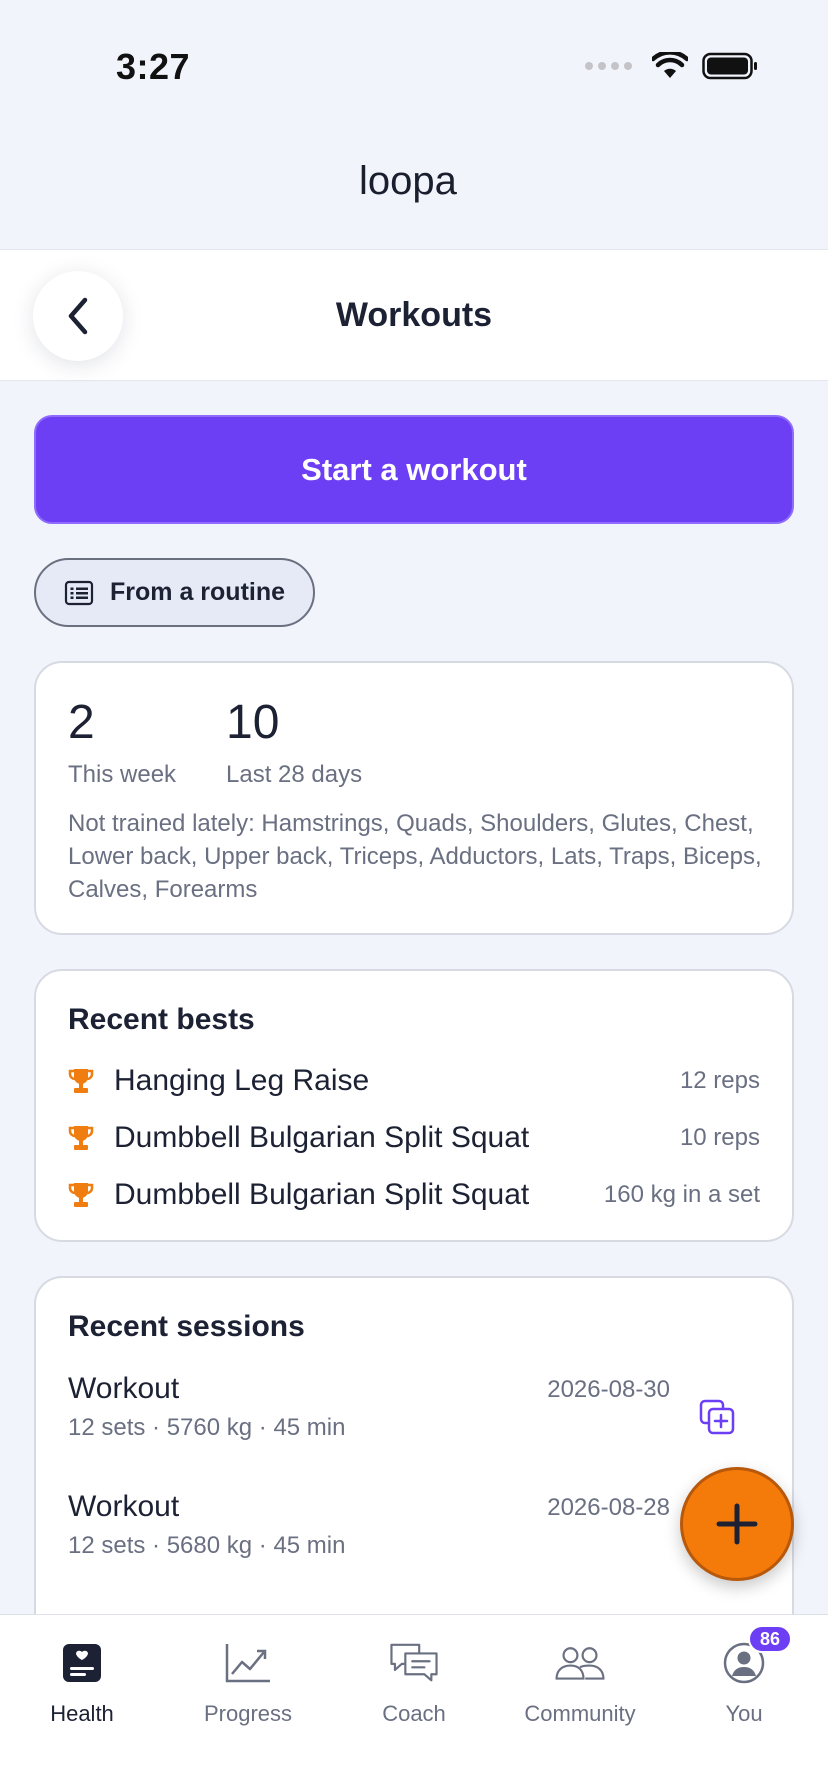  I want to click on page-title: Workouts, so click(414, 315).